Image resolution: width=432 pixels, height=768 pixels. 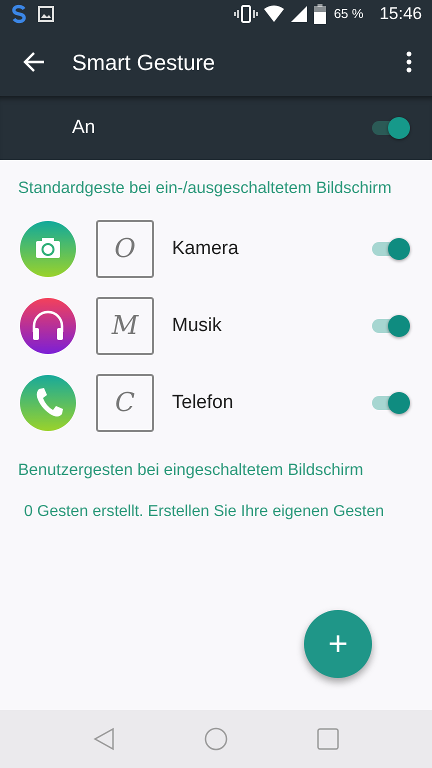 What do you see at coordinates (84, 128) in the screenshot?
I see `master-switch-label: An` at bounding box center [84, 128].